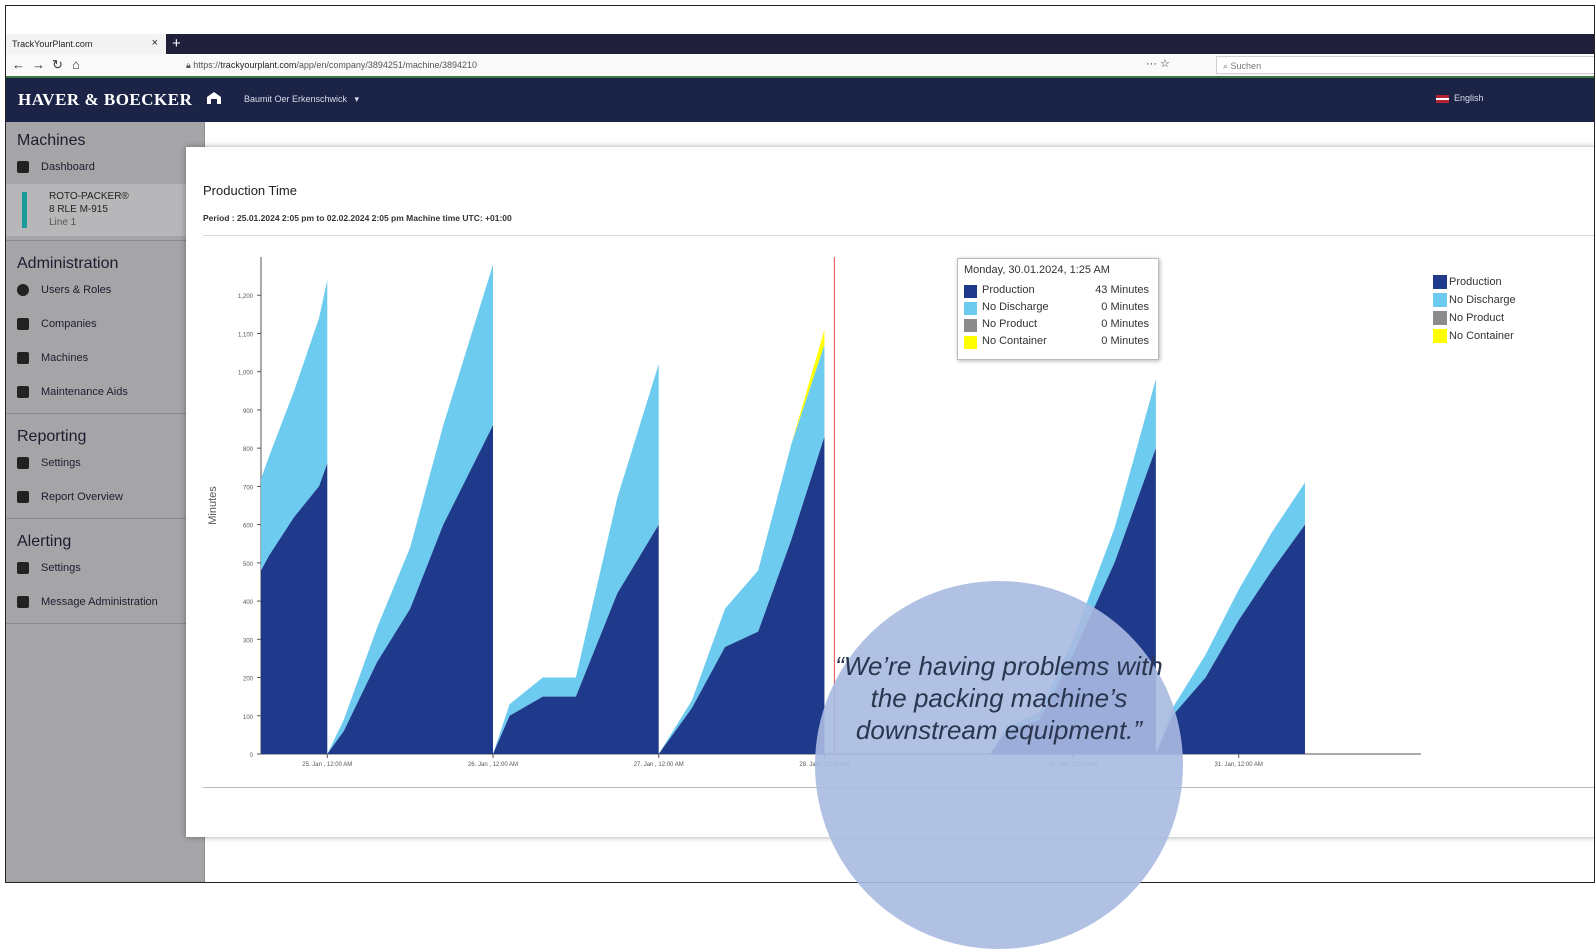 The height and width of the screenshot is (949, 1595). I want to click on browser-tab: TrackYourPlant.com ×, so click(86, 44).